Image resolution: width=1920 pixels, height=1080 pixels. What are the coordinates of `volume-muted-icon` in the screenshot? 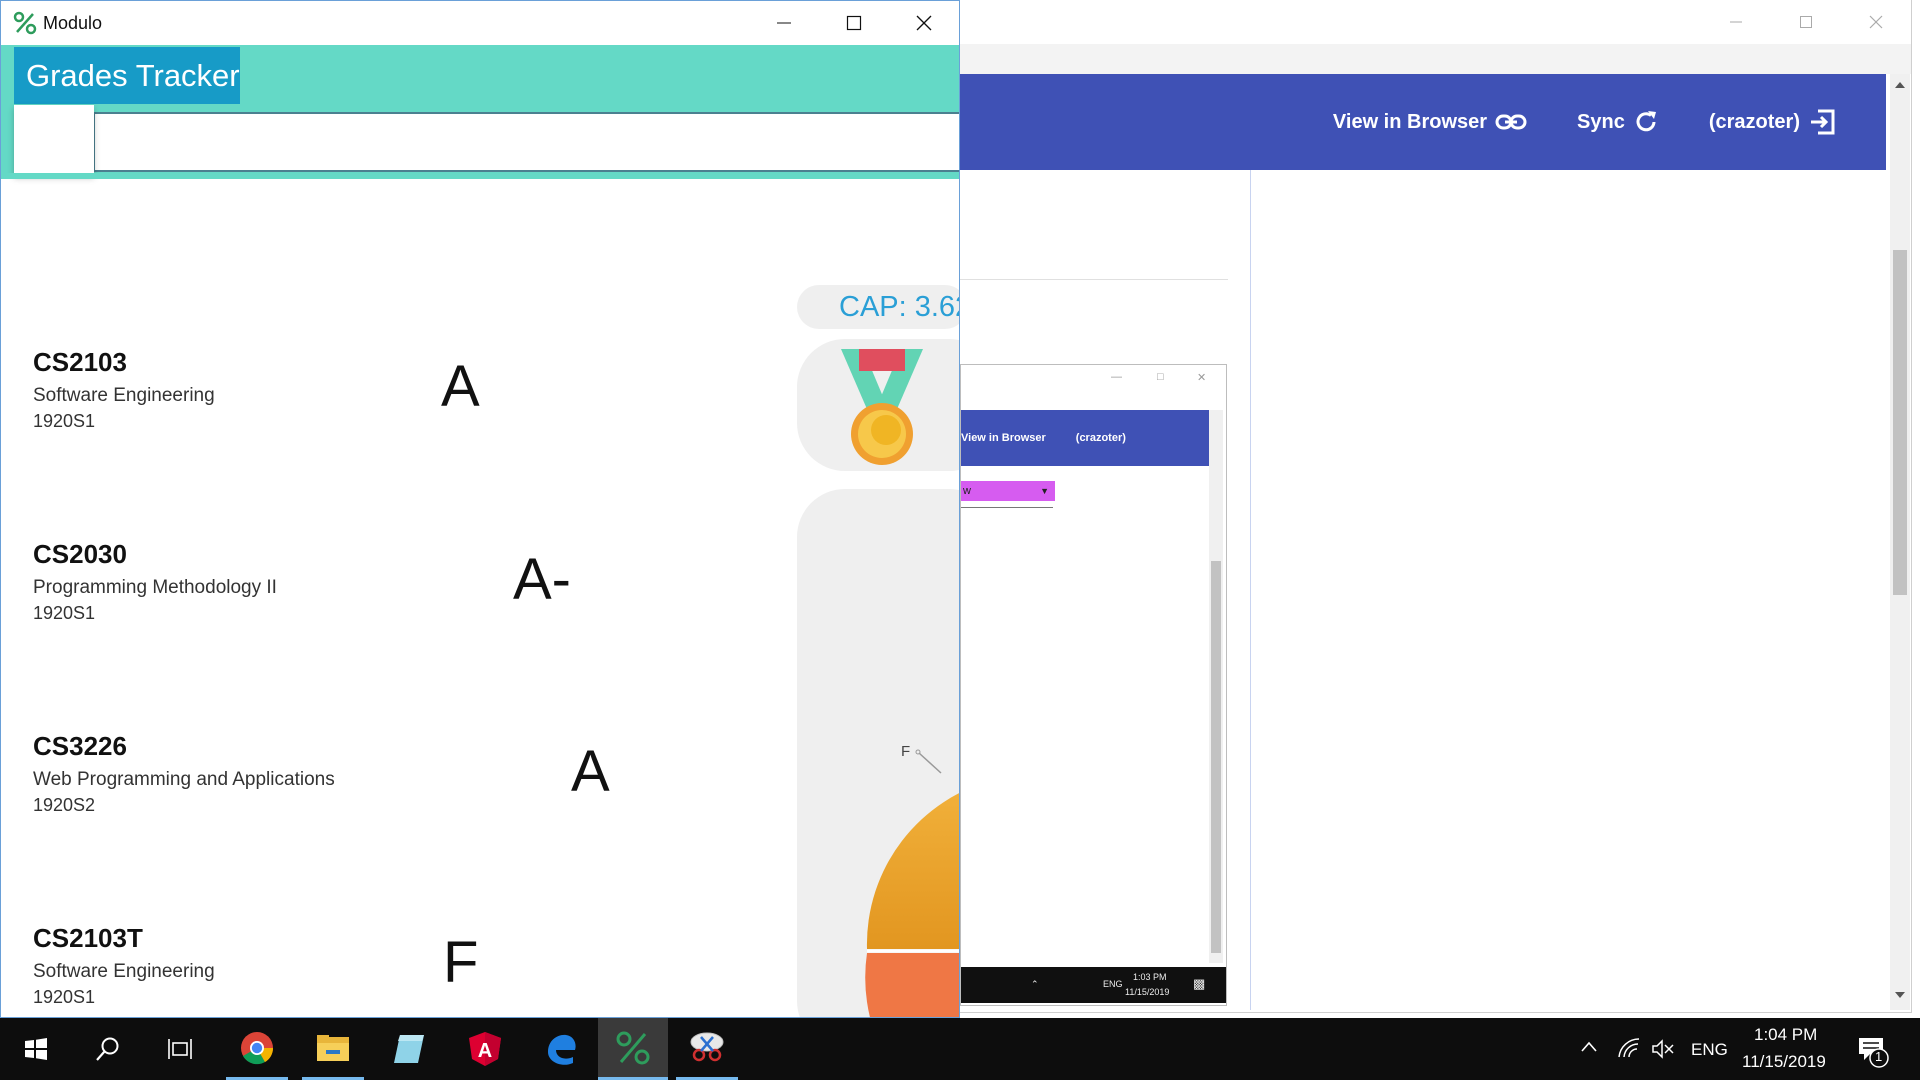 It's located at (1663, 1049).